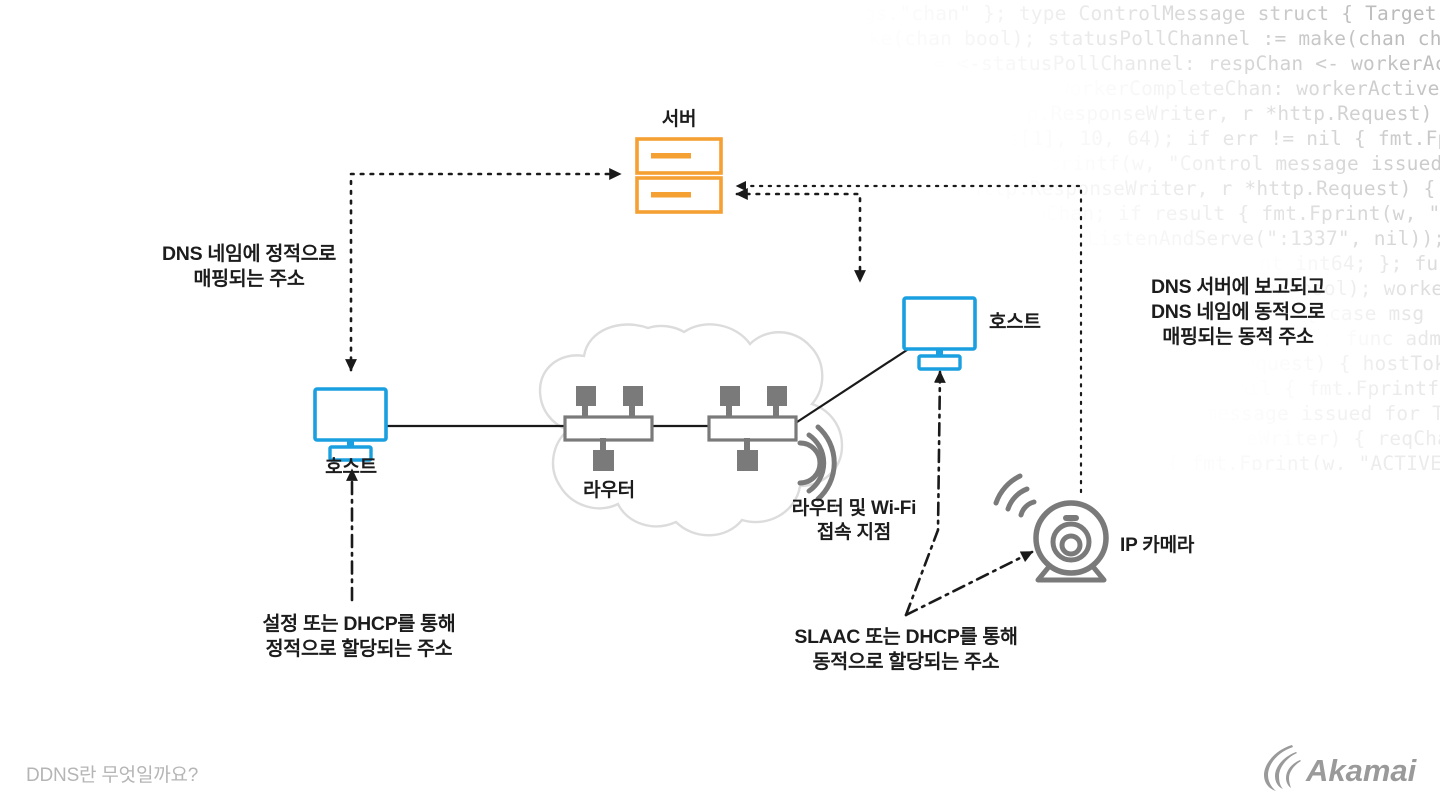 This screenshot has width=1440, height=810. Describe the element at coordinates (112, 775) in the screenshot. I see `page-caption: DDNS란 무엇일까요?` at that location.